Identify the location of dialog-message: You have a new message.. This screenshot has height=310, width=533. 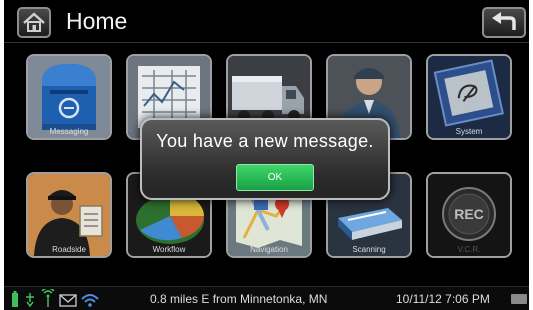
(265, 141).